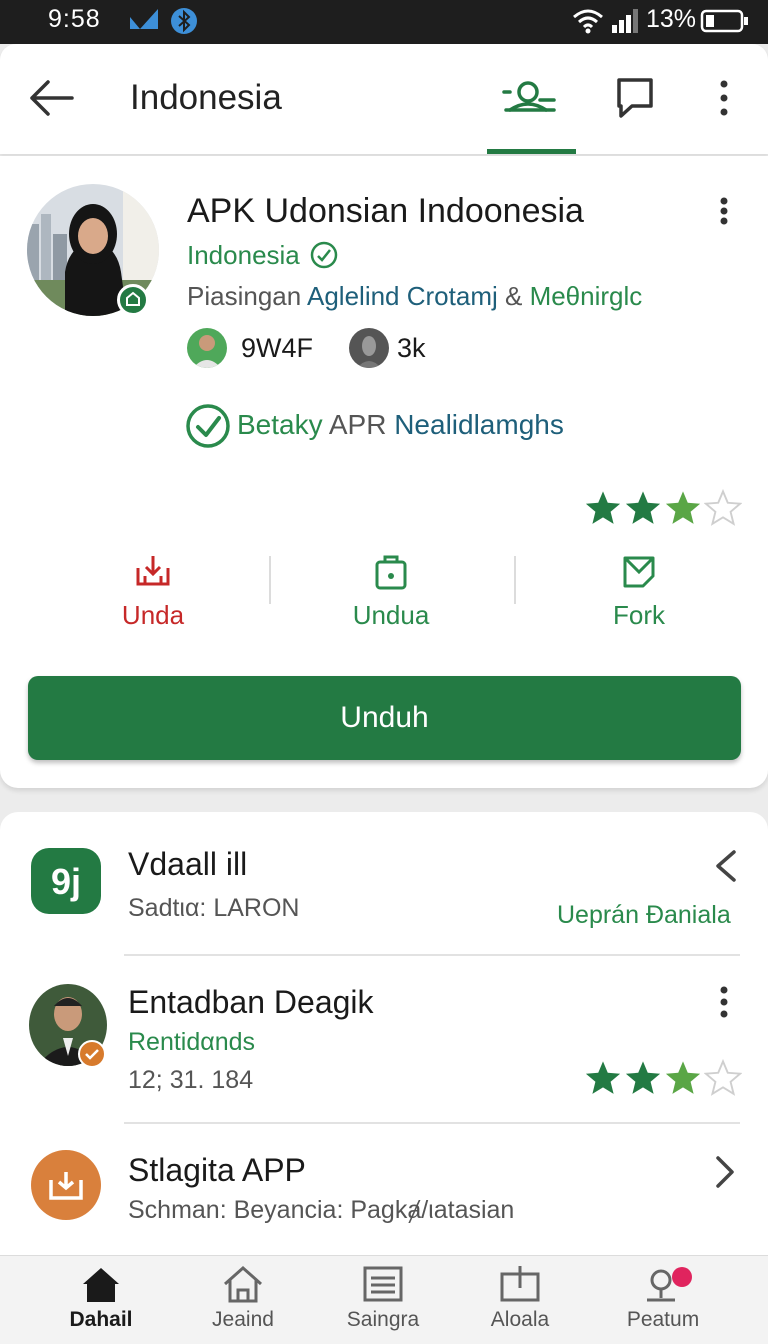 The height and width of the screenshot is (1344, 768). Describe the element at coordinates (391, 591) in the screenshot. I see `bag-action: Undua` at that location.